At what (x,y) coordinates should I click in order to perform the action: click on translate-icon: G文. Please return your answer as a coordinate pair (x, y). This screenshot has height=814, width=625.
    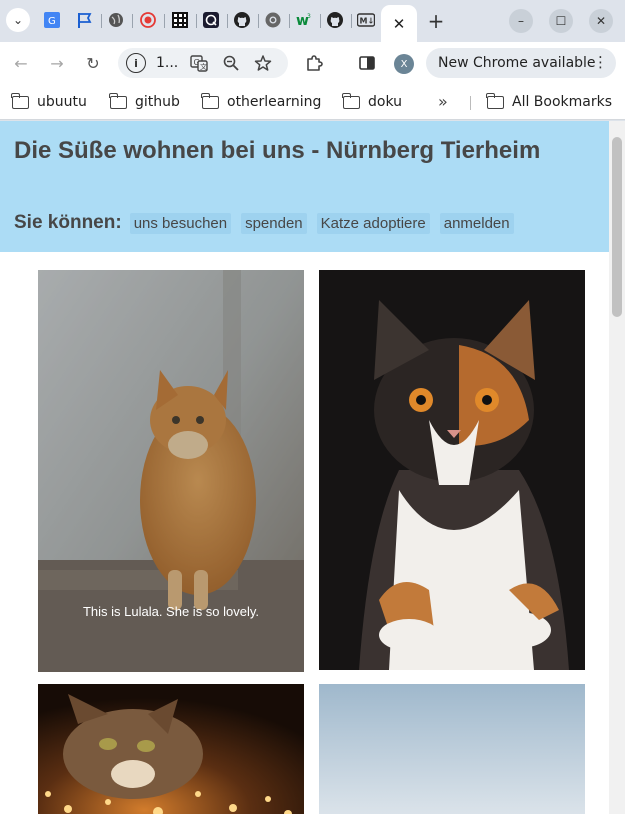
    Looking at the image, I should click on (199, 63).